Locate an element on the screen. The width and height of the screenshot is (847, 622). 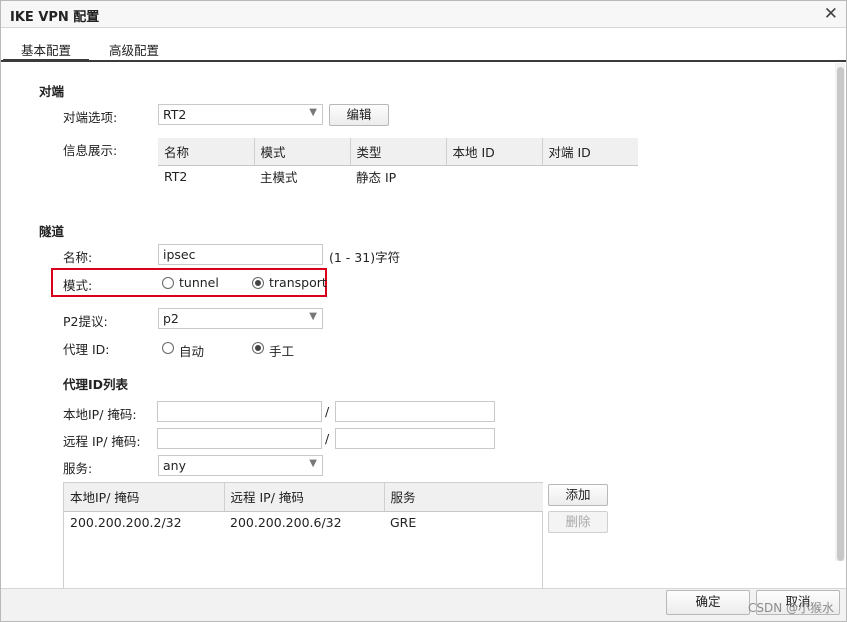
mode-label: 模式: is located at coordinates (78, 285).